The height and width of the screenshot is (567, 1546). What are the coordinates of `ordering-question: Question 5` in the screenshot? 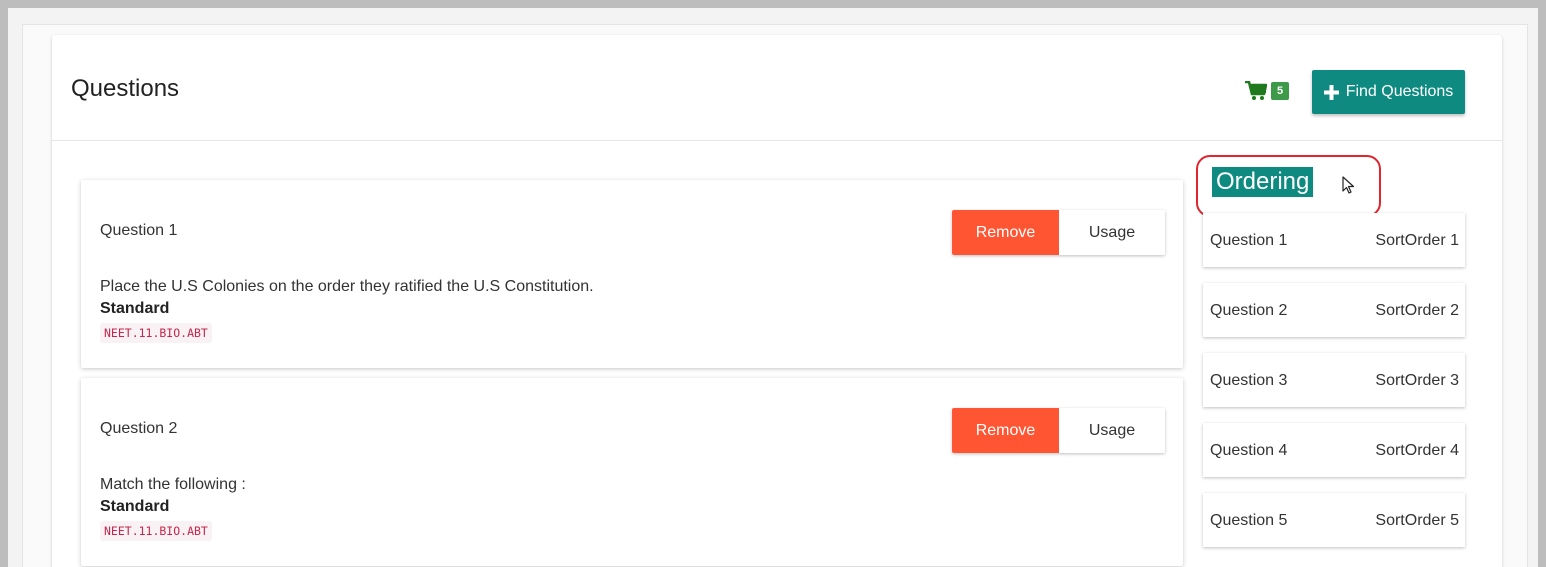 It's located at (1249, 520).